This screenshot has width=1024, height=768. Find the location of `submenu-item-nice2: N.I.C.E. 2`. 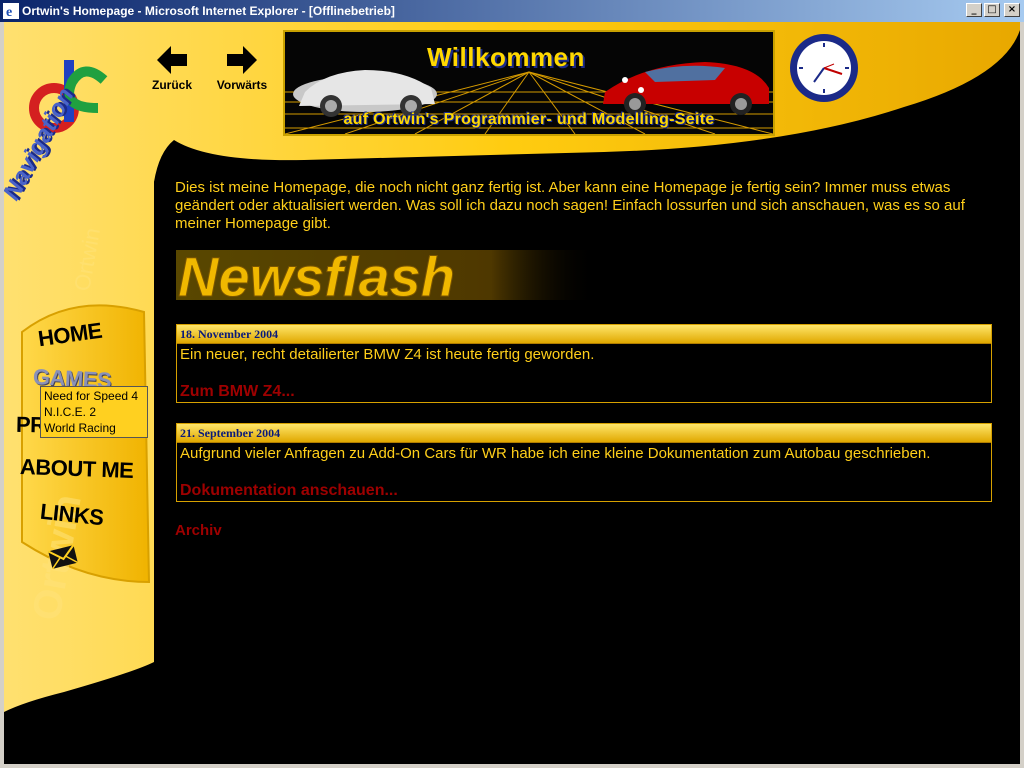

submenu-item-nice2: N.I.C.E. 2 is located at coordinates (94, 412).